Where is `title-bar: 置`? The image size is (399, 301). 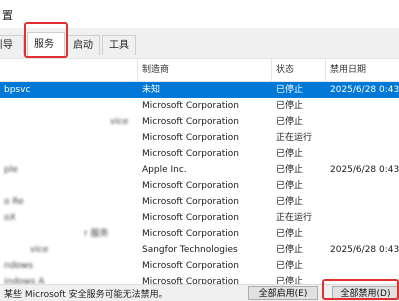 title-bar: 置 is located at coordinates (199, 14).